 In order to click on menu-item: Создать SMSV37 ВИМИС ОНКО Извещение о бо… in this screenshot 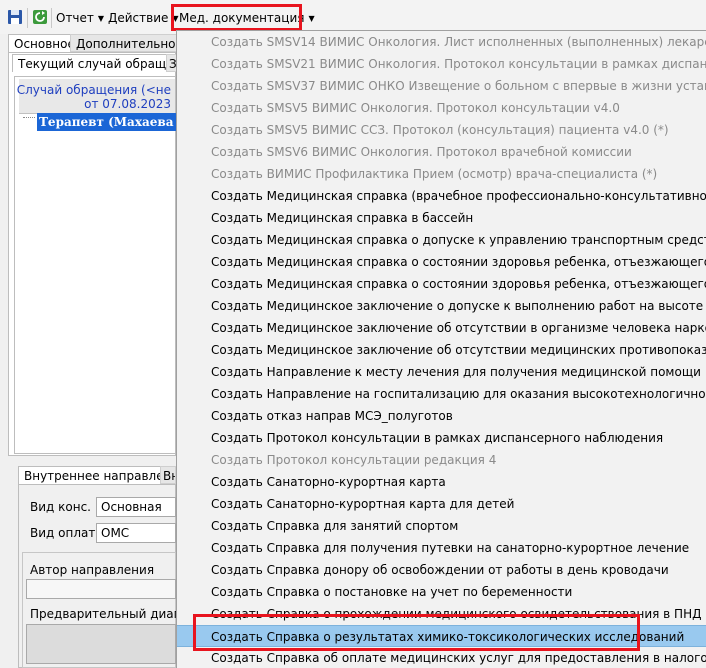, I will do `click(441, 86)`.